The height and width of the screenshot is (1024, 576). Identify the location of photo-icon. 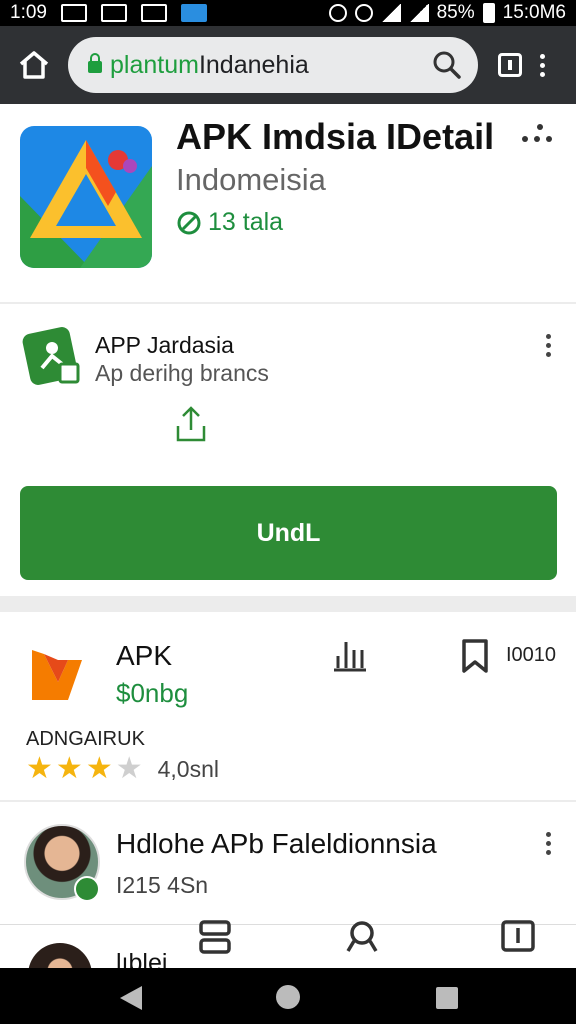
(193, 13).